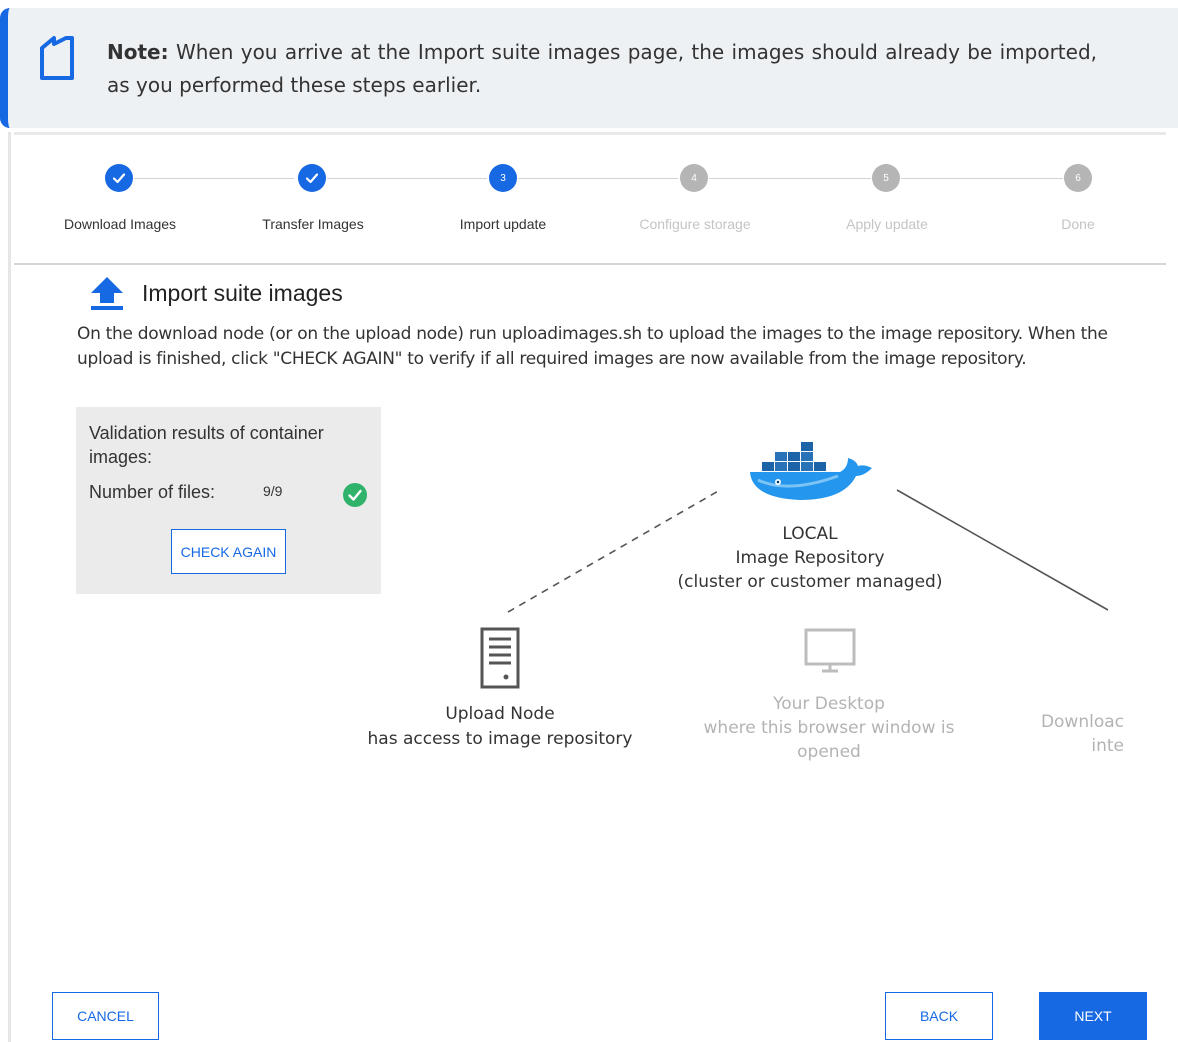 The width and height of the screenshot is (1178, 1042). What do you see at coordinates (500, 658) in the screenshot?
I see `server-icon` at bounding box center [500, 658].